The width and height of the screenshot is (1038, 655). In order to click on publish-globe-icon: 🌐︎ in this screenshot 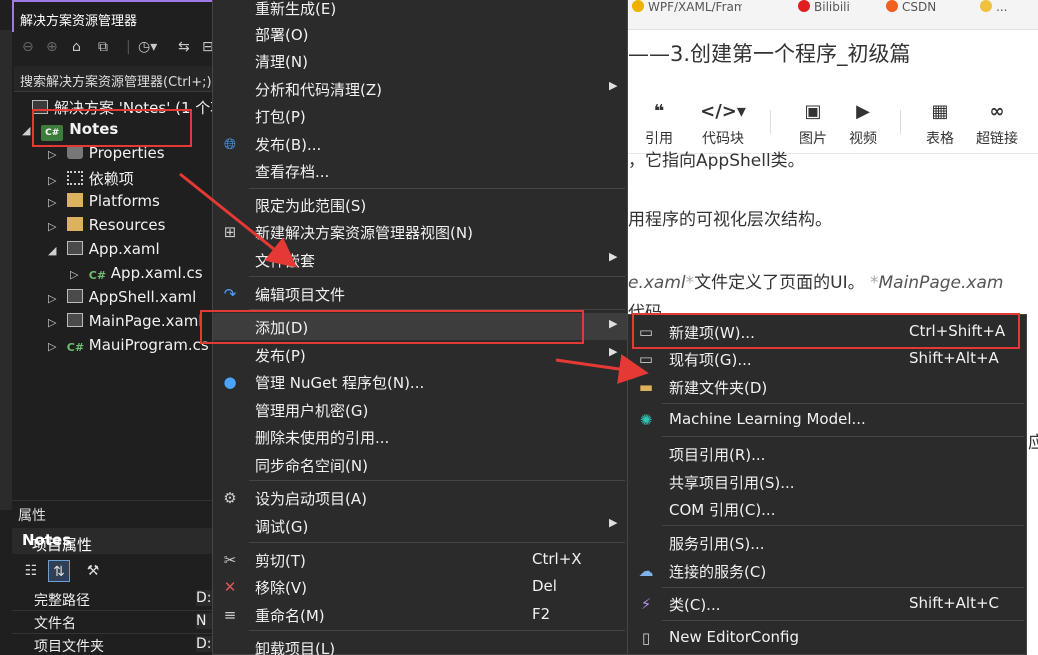, I will do `click(229, 144)`.